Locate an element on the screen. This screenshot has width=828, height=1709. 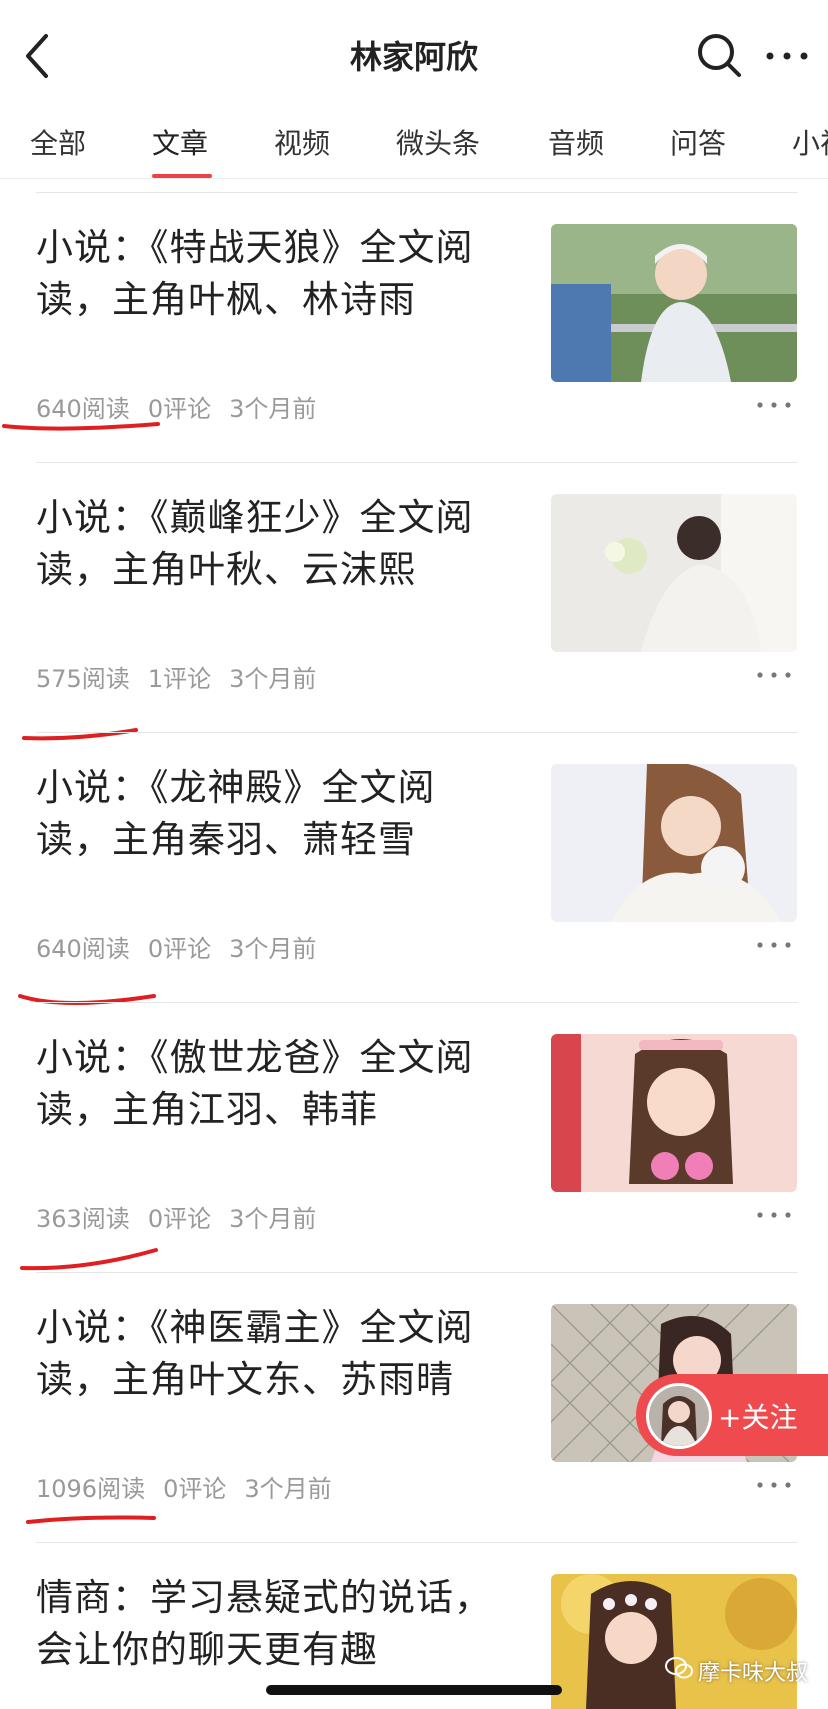
active-tab-indicator is located at coordinates (182, 176).